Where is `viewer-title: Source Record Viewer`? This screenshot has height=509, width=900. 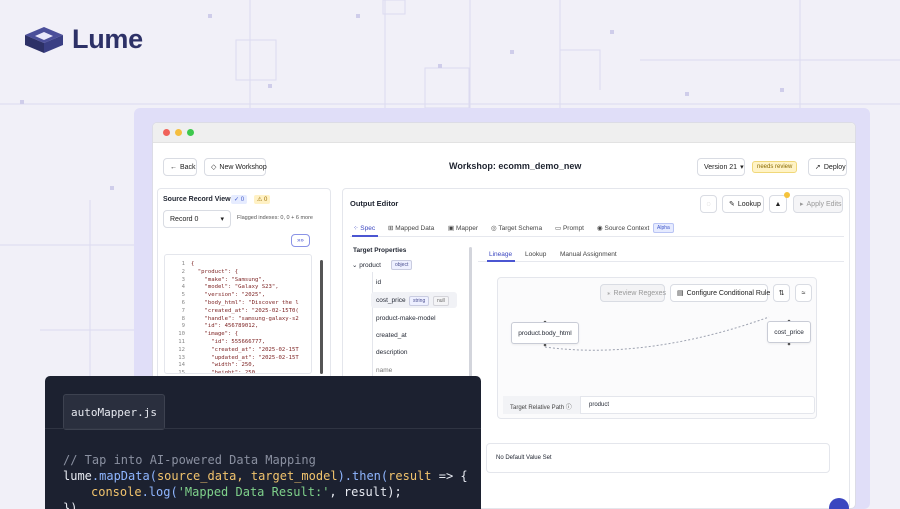
viewer-title: Source Record Viewer is located at coordinates (200, 199).